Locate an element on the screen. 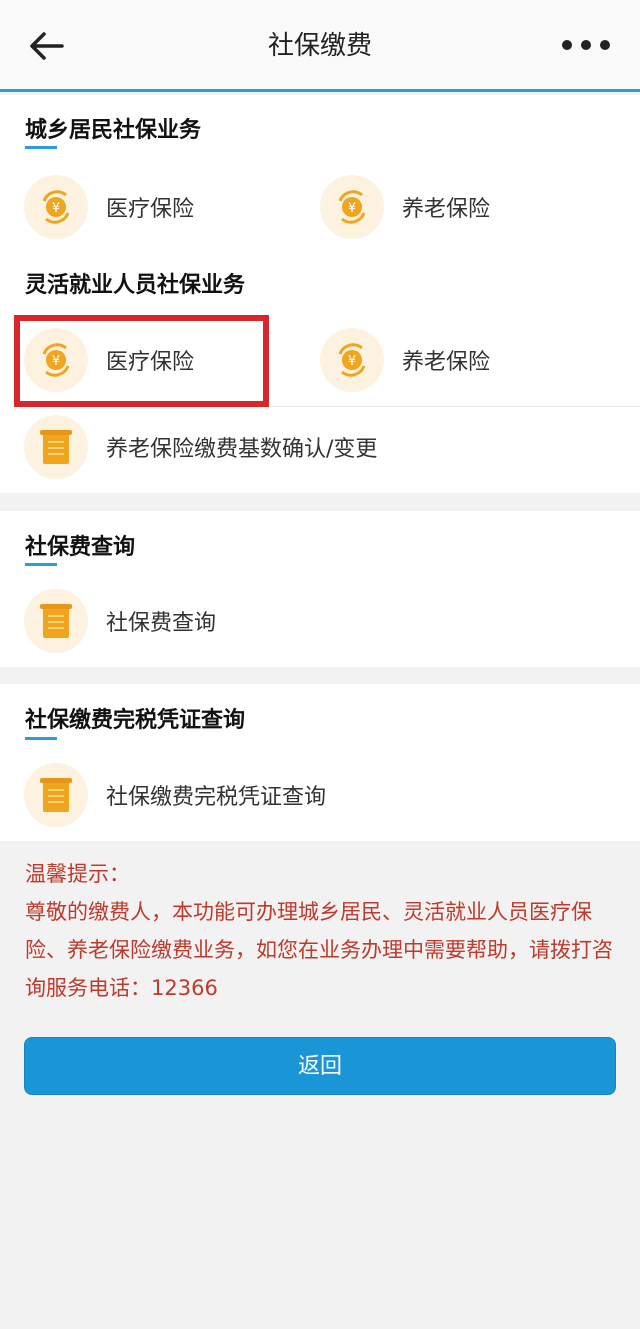 The height and width of the screenshot is (1329, 640). section-title: 灵活就业人员社保业务 is located at coordinates (135, 285).